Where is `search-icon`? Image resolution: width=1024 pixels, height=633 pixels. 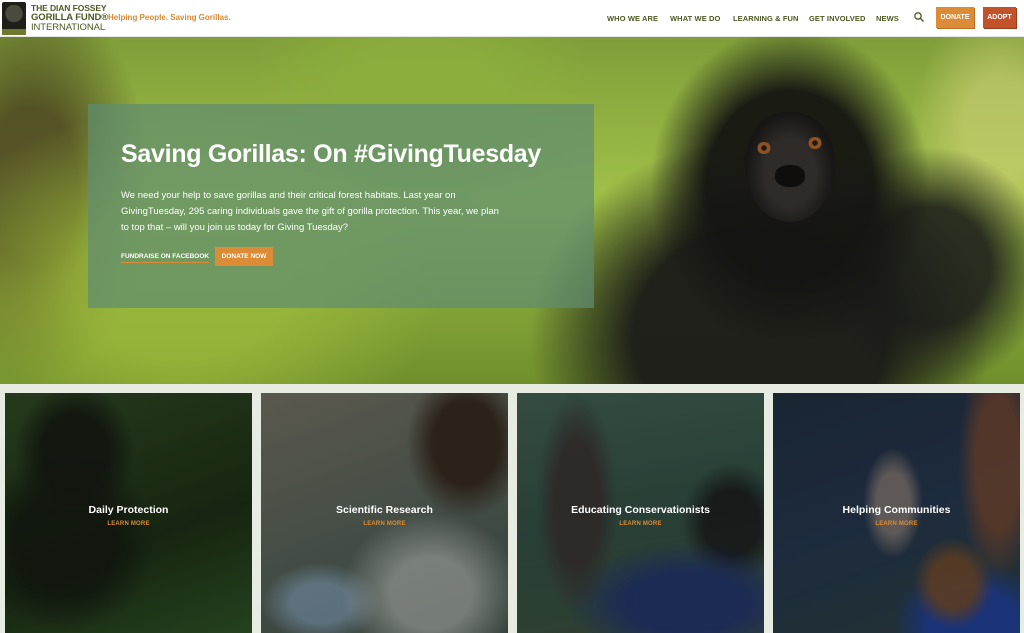 search-icon is located at coordinates (919, 17).